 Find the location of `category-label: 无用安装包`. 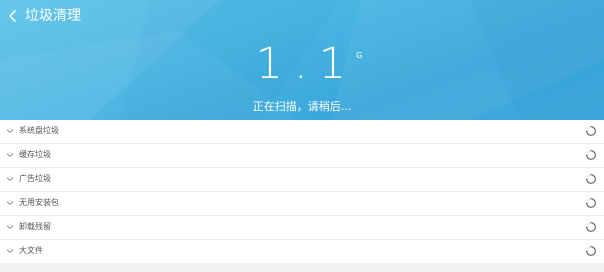

category-label: 无用安装包 is located at coordinates (39, 202).